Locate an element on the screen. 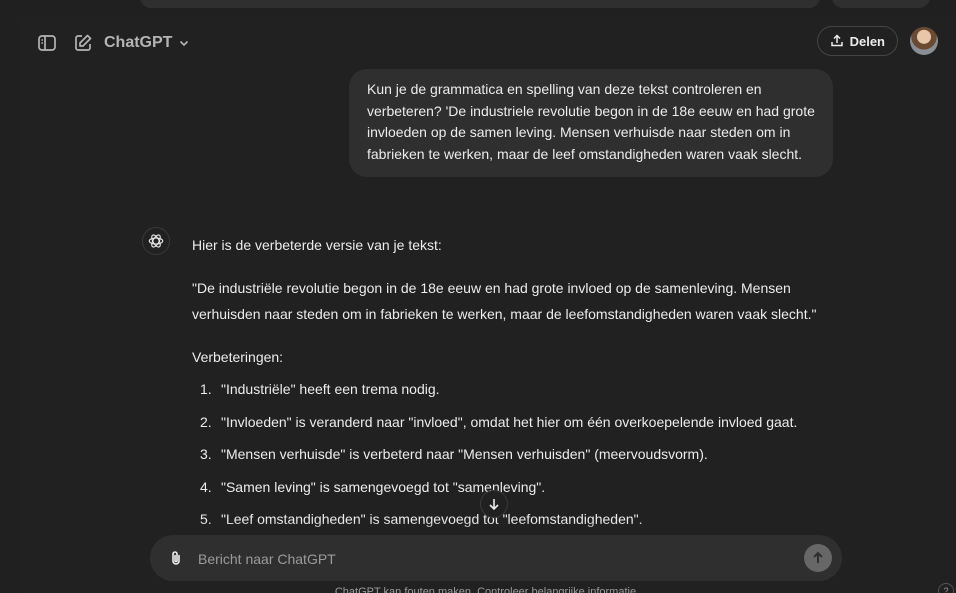 The image size is (956, 593). list-text: "Industriële" heeft een trema nodig. is located at coordinates (330, 389).